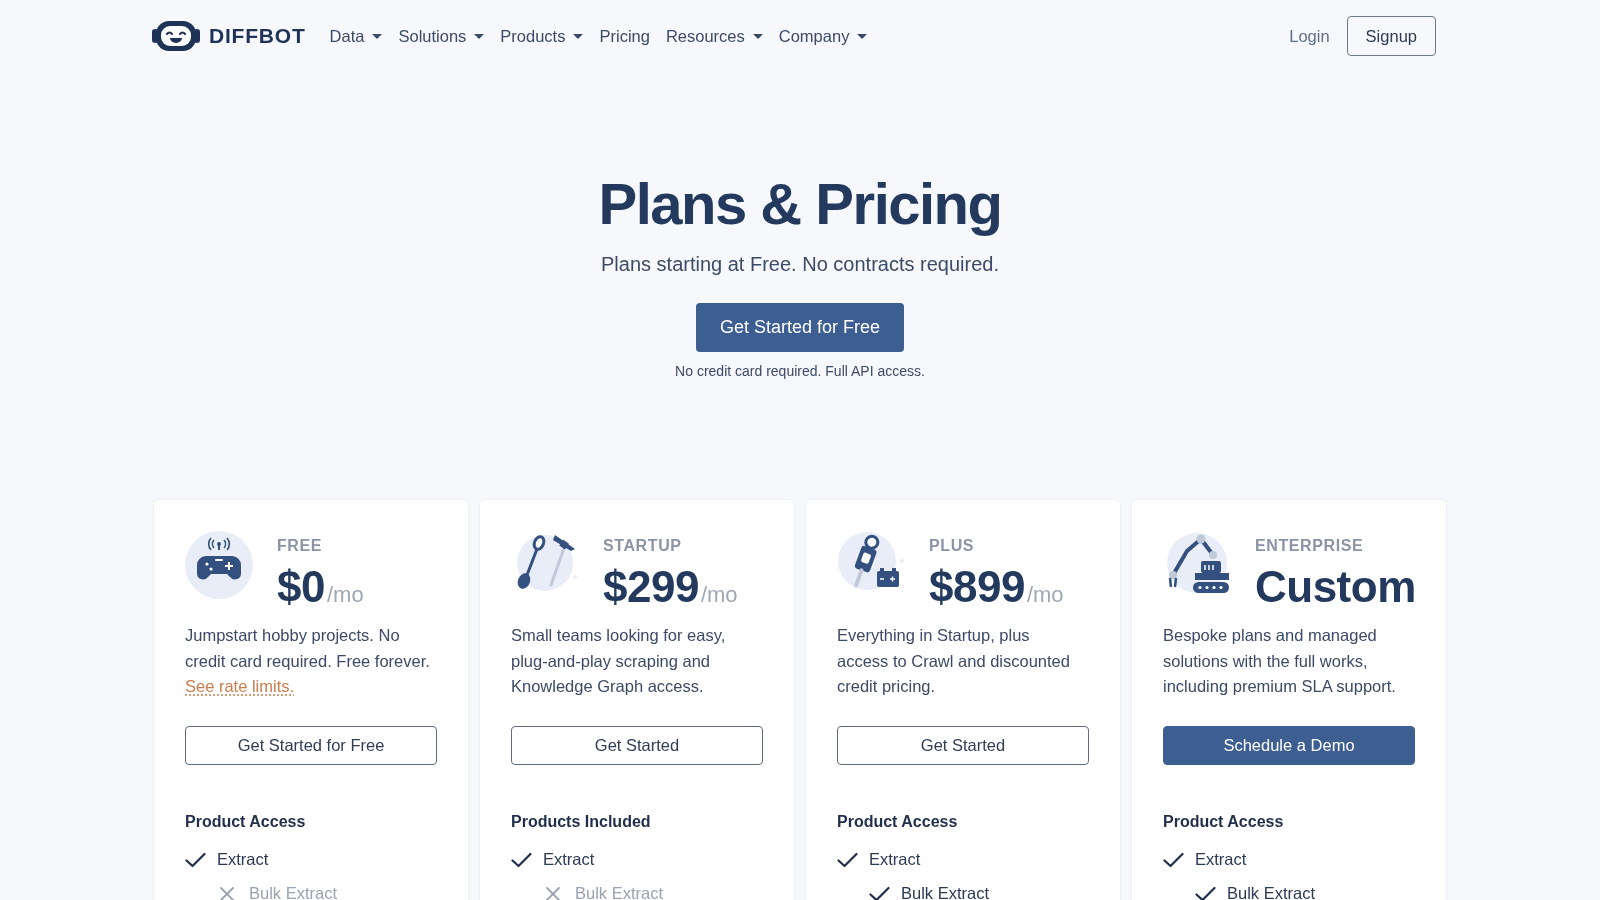 Image resolution: width=1600 pixels, height=900 pixels. I want to click on brand-name: DIFFBOT, so click(257, 36).